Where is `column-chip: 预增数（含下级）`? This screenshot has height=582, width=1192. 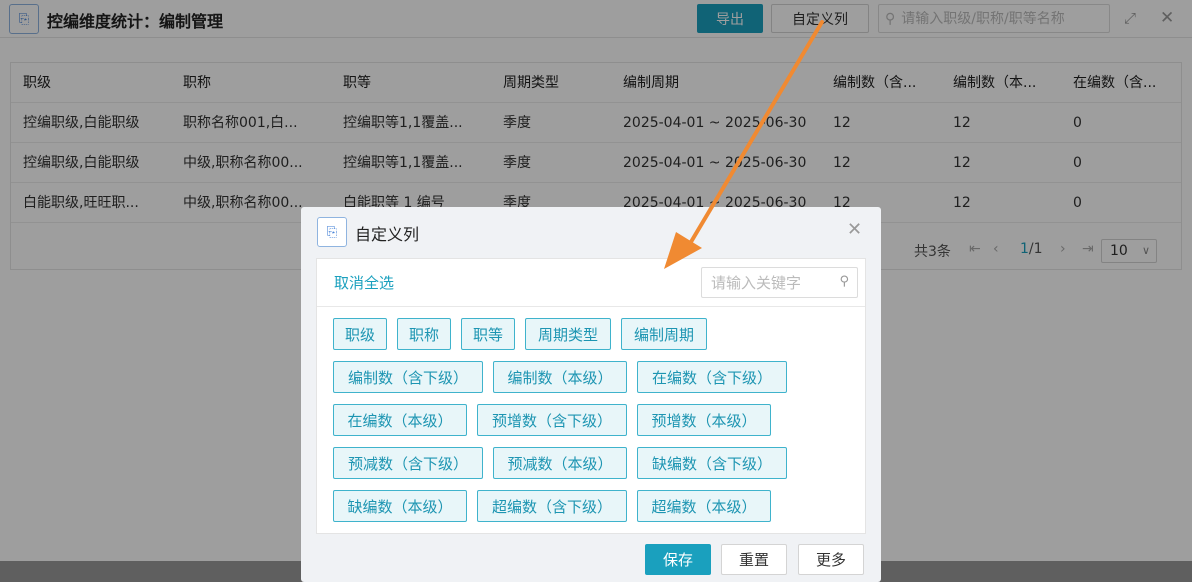 column-chip: 预增数（含下级） is located at coordinates (552, 420).